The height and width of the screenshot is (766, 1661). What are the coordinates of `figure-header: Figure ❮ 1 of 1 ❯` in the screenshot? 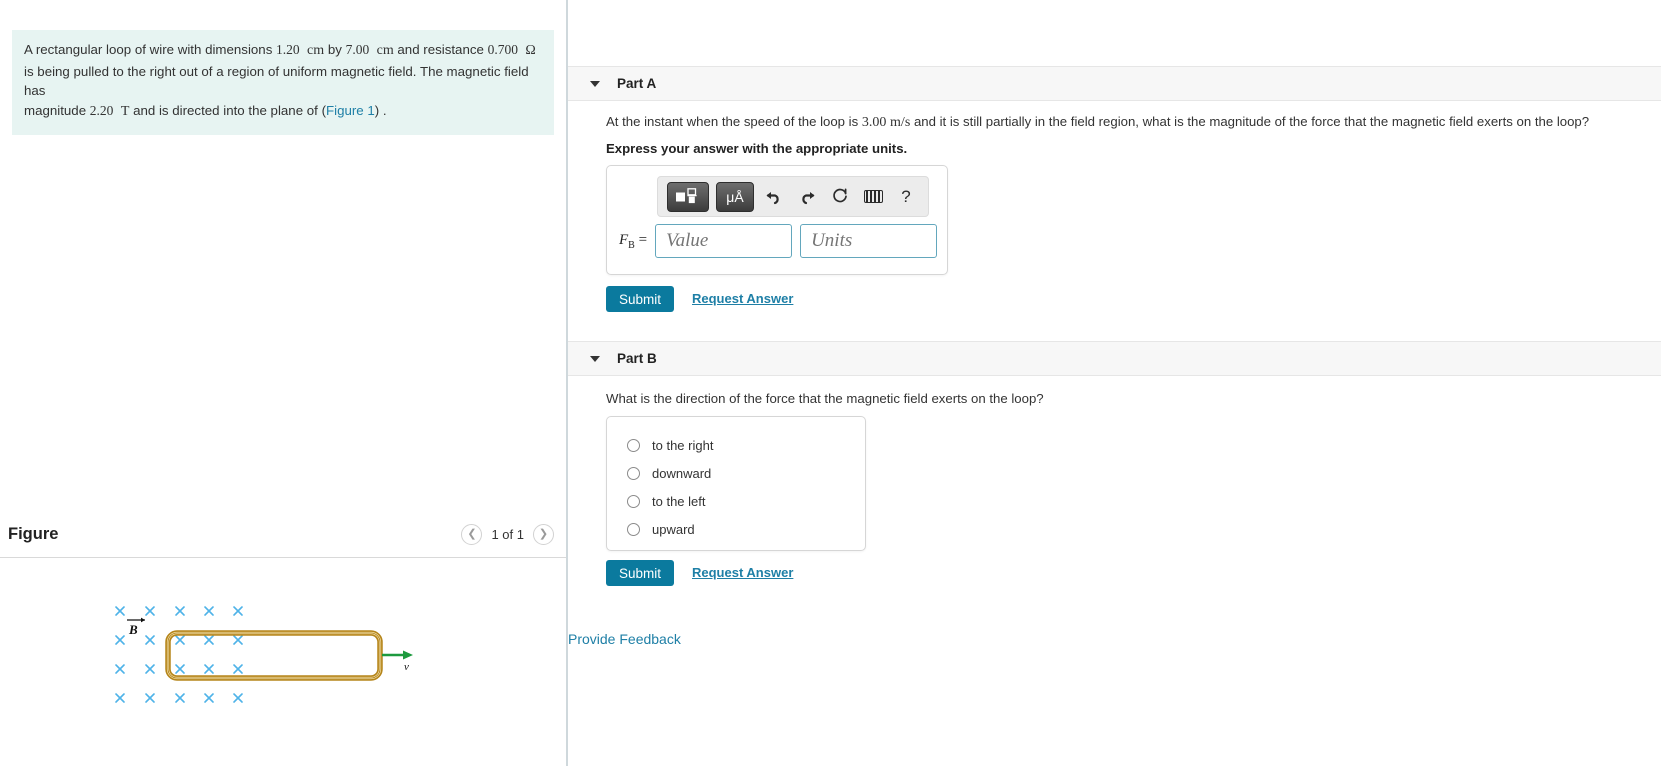 It's located at (283, 535).